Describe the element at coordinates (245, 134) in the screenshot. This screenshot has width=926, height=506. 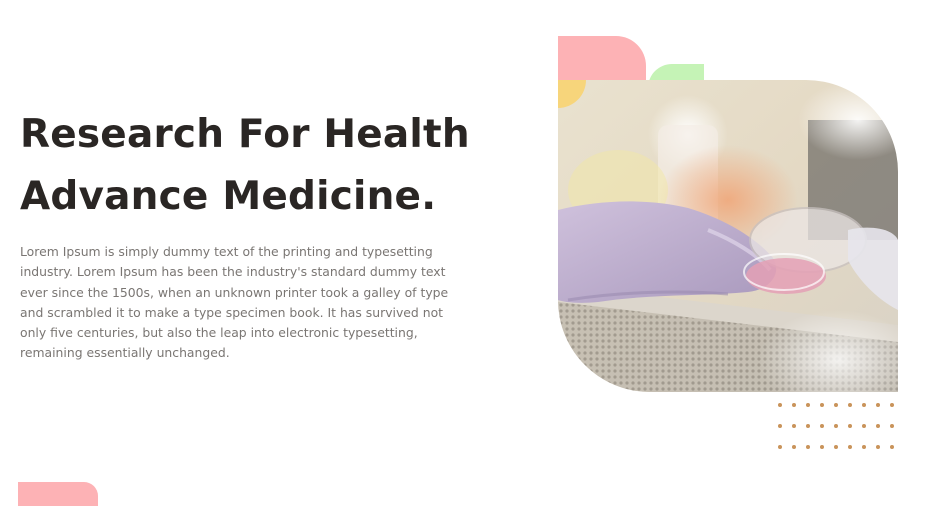
I see `hero-heading-line1: Research For Health` at that location.